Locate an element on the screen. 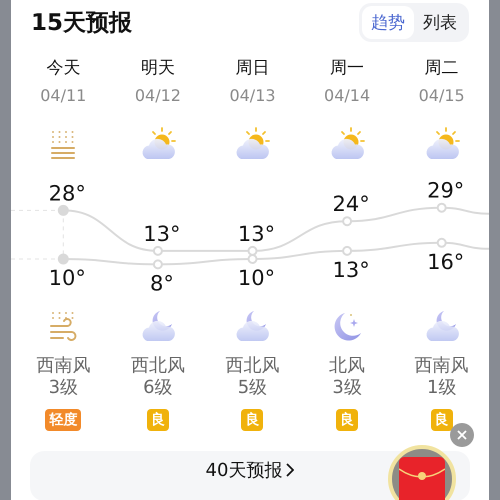 The width and height of the screenshot is (500, 500). chevron-icon is located at coordinates (290, 470).